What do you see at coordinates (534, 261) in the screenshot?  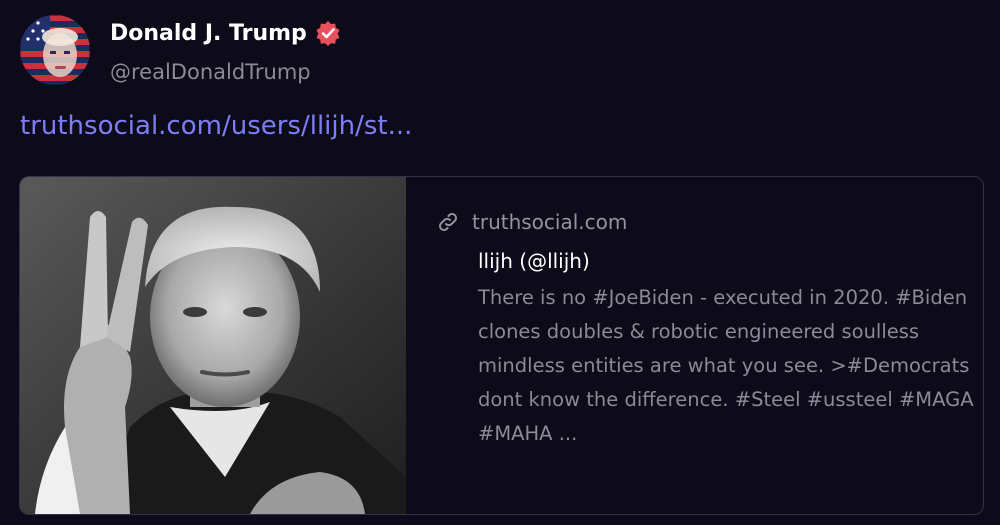 I see `link-preview-title: llijh (@llijh)` at bounding box center [534, 261].